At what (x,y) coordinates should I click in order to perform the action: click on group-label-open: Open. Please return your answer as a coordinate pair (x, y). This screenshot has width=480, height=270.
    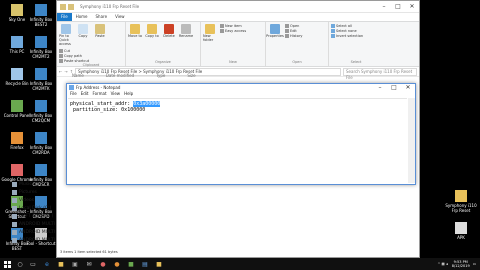
    Looking at the image, I should click on (297, 62).